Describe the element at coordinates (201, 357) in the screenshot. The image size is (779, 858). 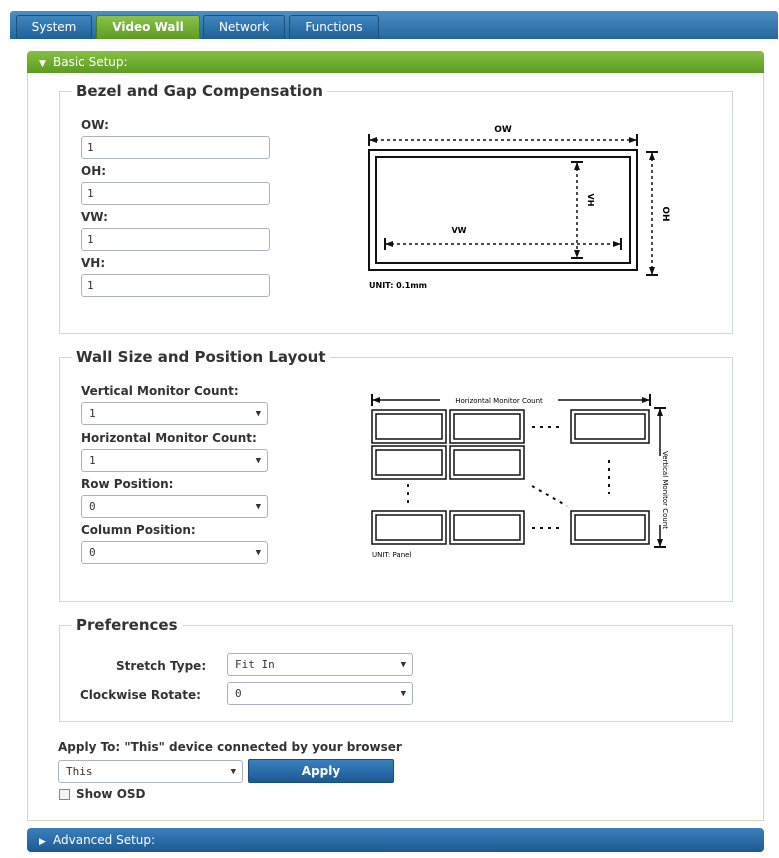
I see `wall-layout-legend: Wall Size and Position Layout` at that location.